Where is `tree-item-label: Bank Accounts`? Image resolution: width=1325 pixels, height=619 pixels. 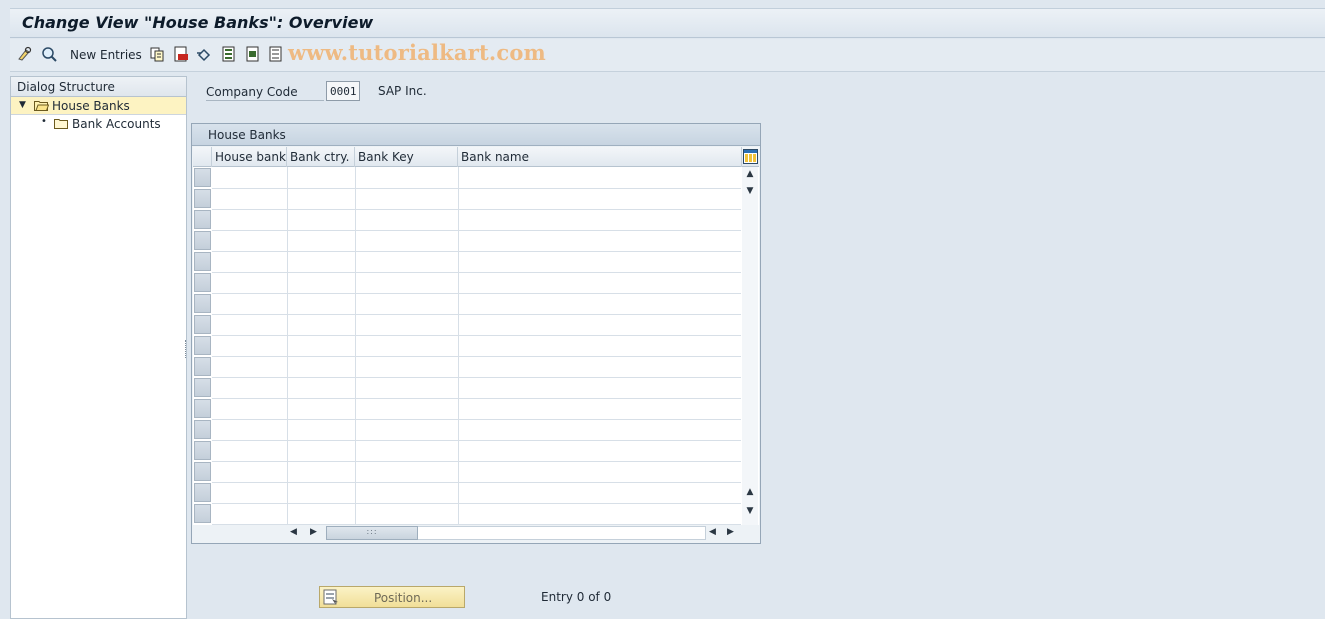
tree-item-label: Bank Accounts is located at coordinates (116, 124).